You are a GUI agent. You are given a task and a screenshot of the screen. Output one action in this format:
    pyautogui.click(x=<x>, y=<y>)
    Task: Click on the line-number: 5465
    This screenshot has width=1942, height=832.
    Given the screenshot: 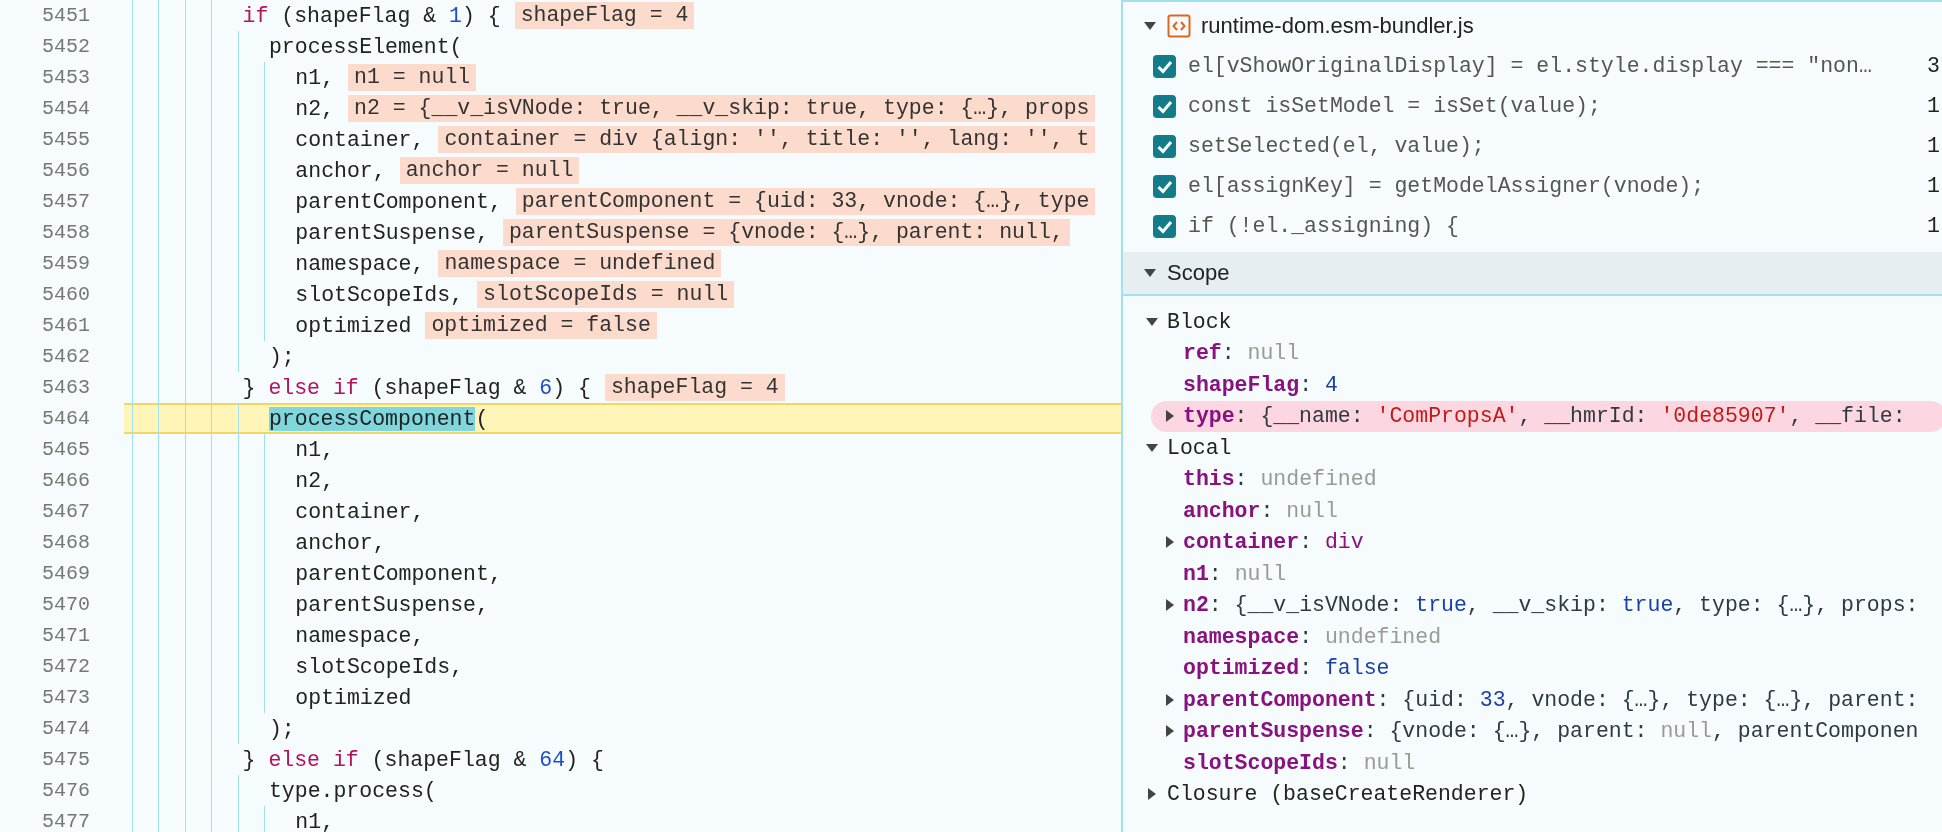 What is the action you would take?
    pyautogui.click(x=65, y=449)
    